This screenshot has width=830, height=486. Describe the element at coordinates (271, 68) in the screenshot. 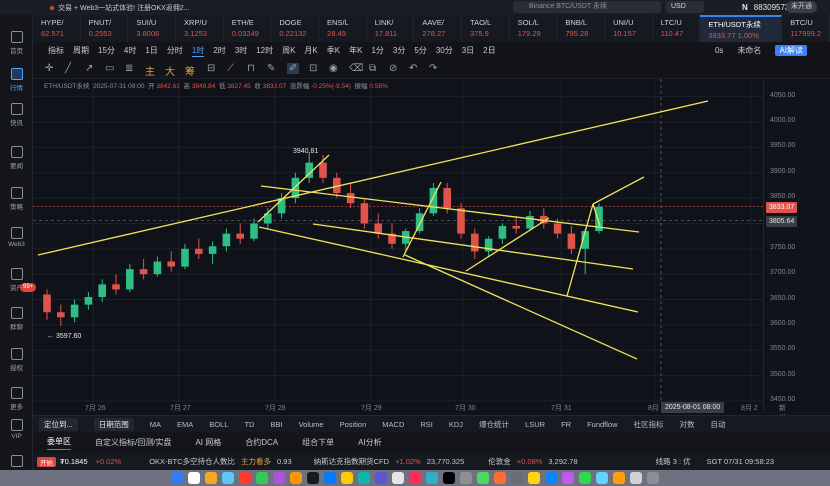

I see `brush-icon: ✎` at that location.